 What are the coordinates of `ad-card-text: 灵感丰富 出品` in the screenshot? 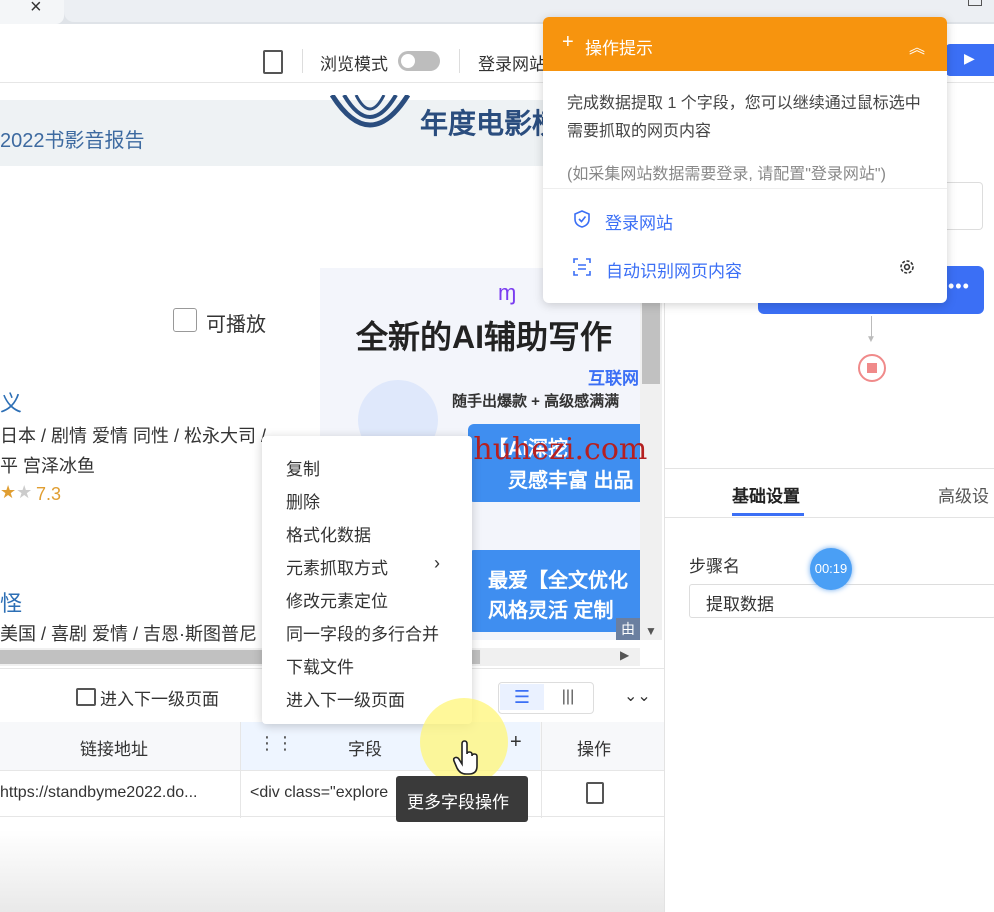 It's located at (571, 481).